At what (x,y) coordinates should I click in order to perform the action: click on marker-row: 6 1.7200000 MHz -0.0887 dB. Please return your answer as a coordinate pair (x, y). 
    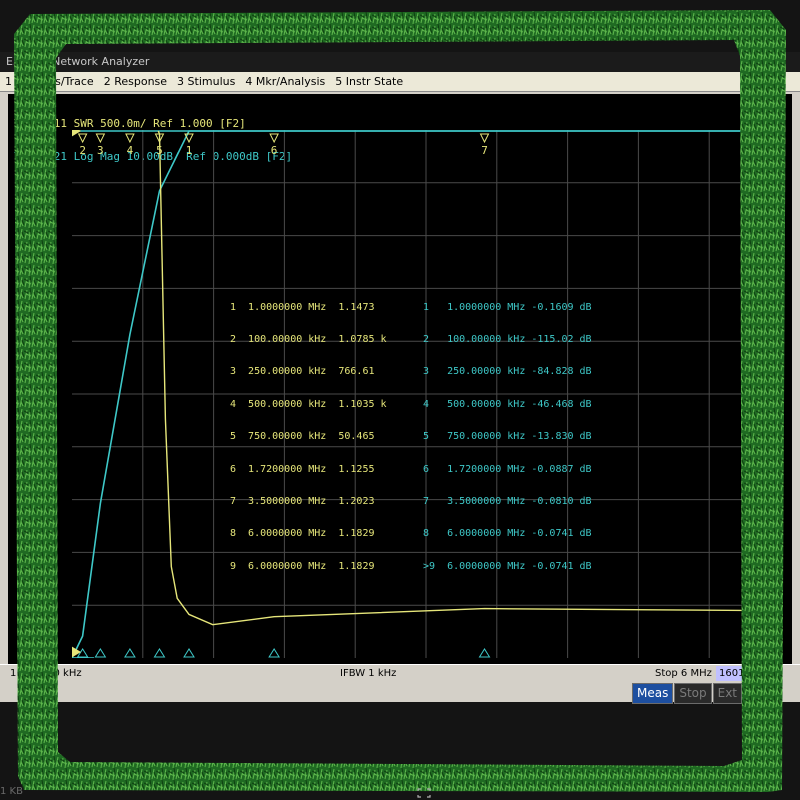
    Looking at the image, I should click on (507, 469).